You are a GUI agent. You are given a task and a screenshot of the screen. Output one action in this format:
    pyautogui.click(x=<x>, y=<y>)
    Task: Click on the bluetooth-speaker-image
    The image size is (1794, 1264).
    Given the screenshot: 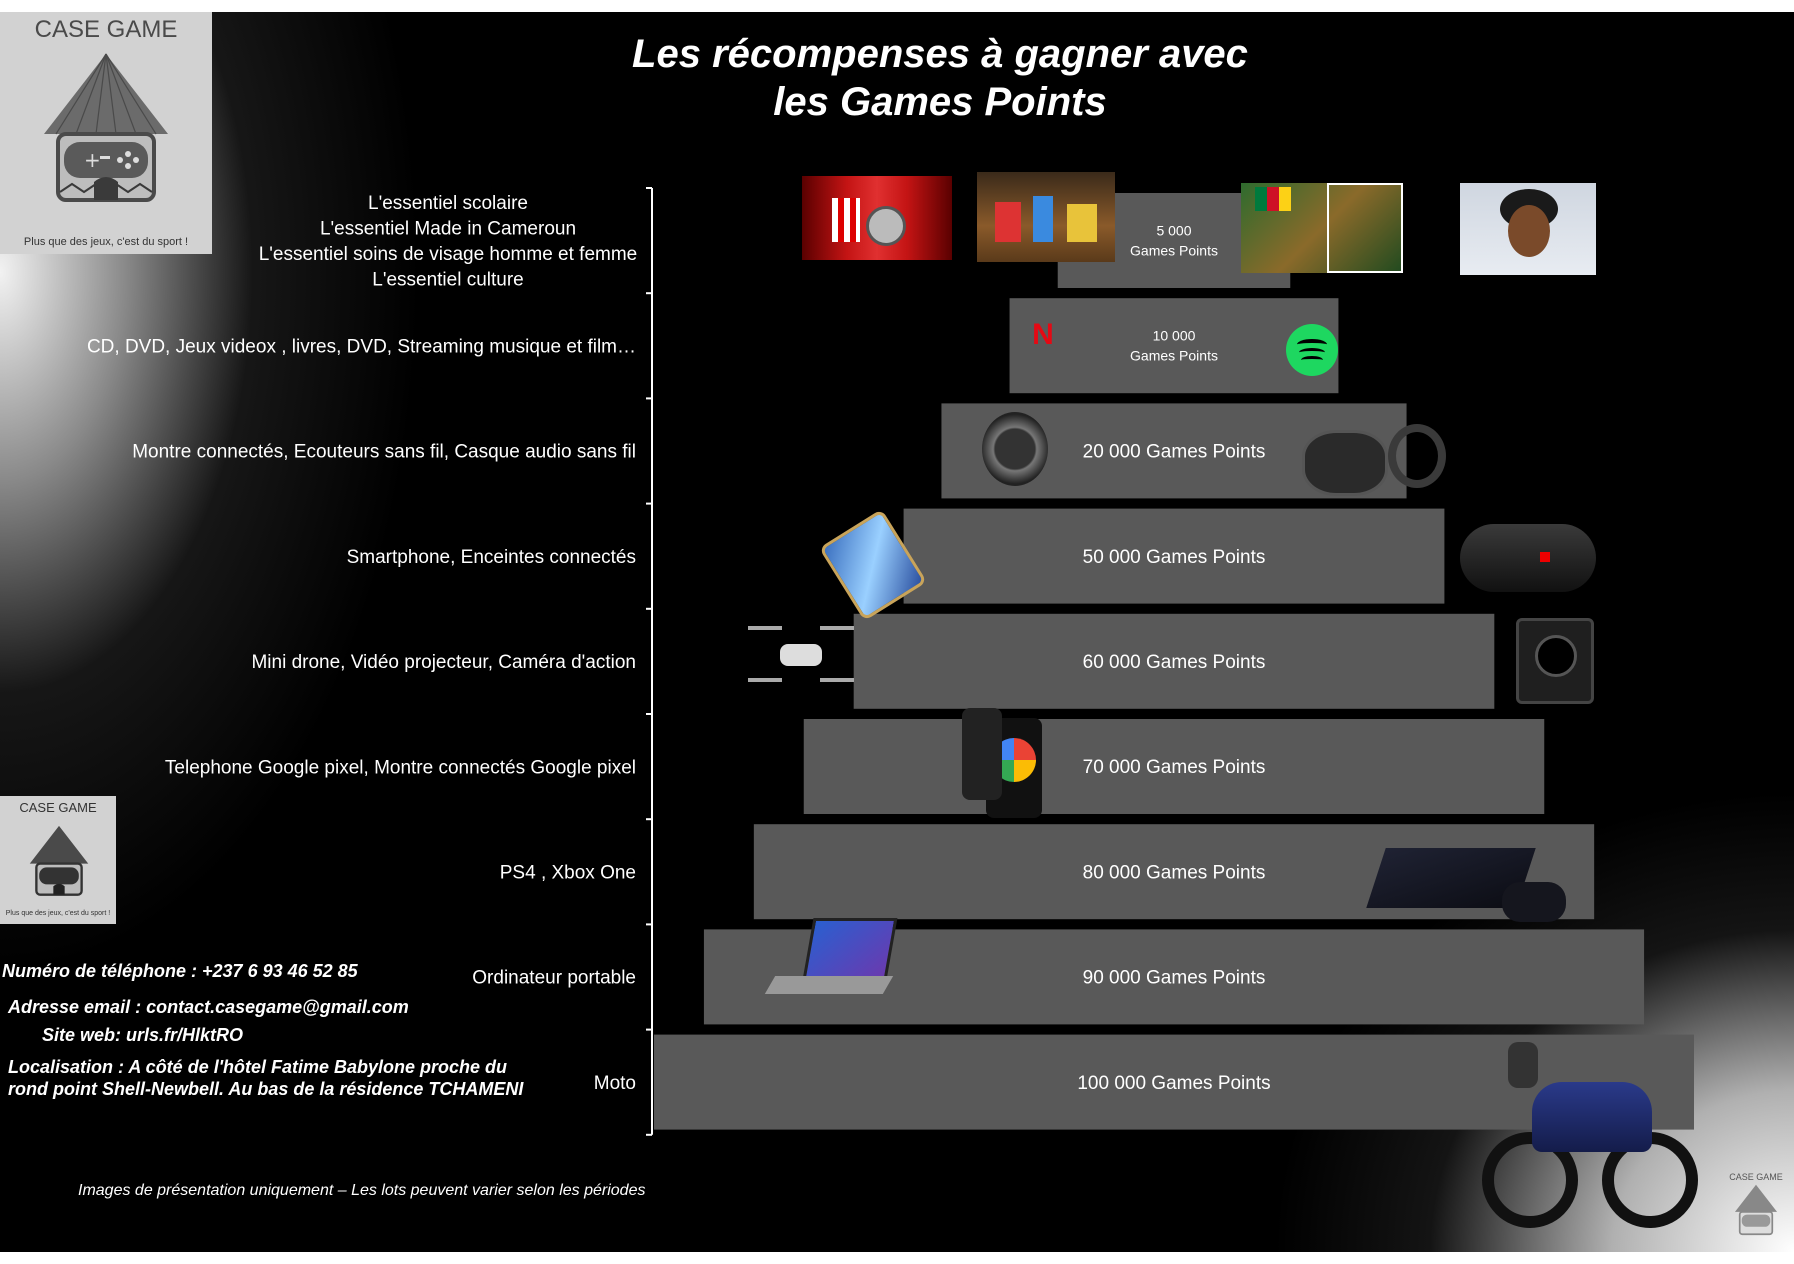 What is the action you would take?
    pyautogui.click(x=1528, y=558)
    